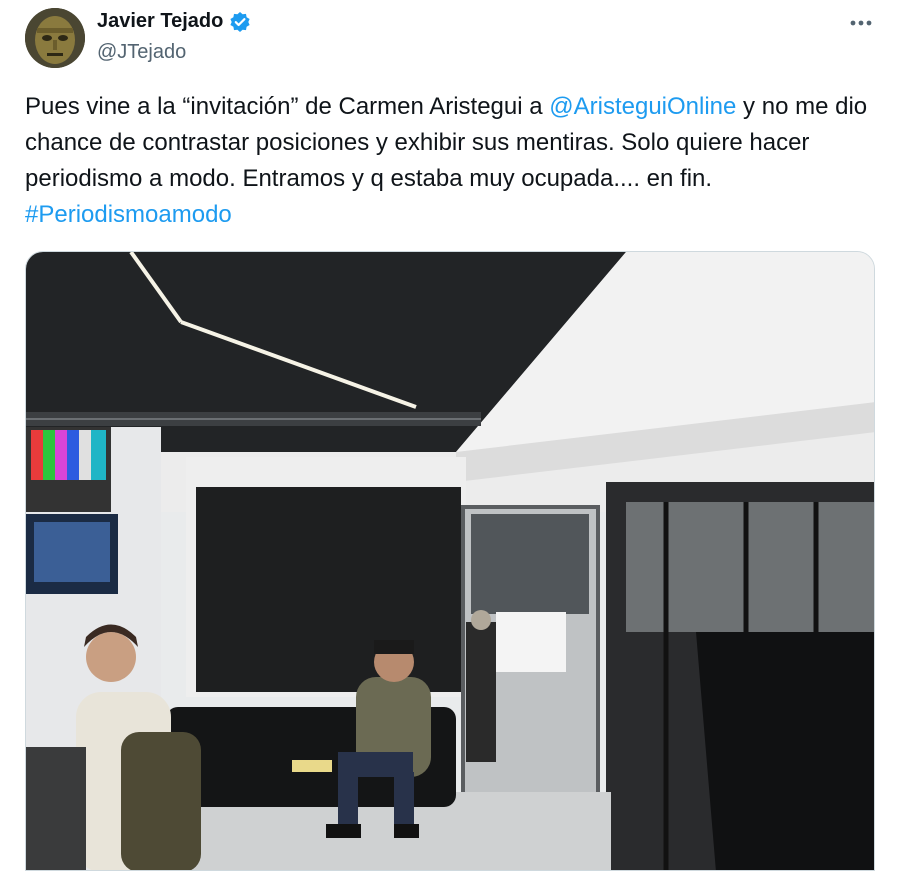  What do you see at coordinates (128, 214) in the screenshot?
I see `hashtag-link: #Periodismoamodo` at bounding box center [128, 214].